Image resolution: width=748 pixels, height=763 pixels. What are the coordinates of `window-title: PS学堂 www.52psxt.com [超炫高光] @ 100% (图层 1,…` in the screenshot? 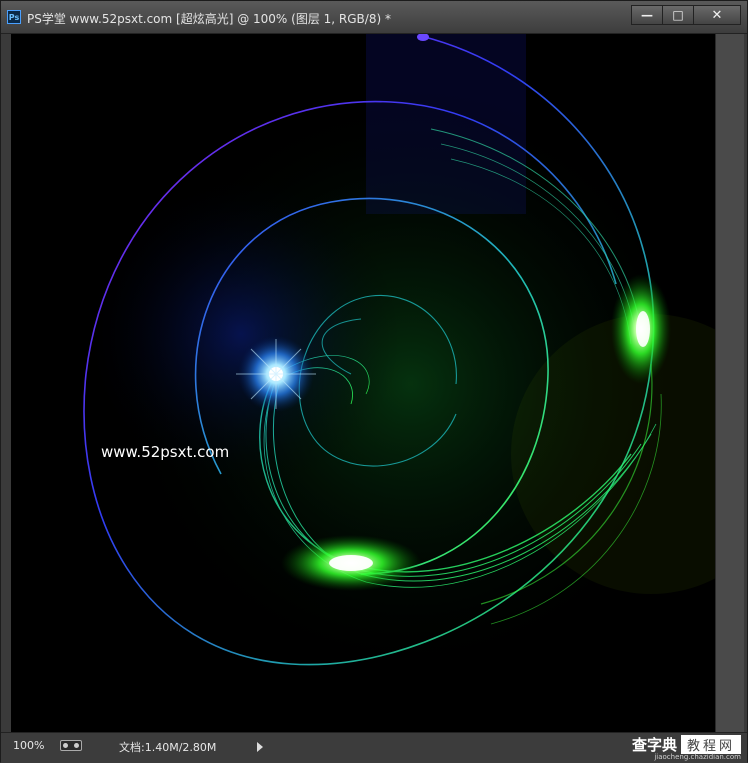 It's located at (209, 19).